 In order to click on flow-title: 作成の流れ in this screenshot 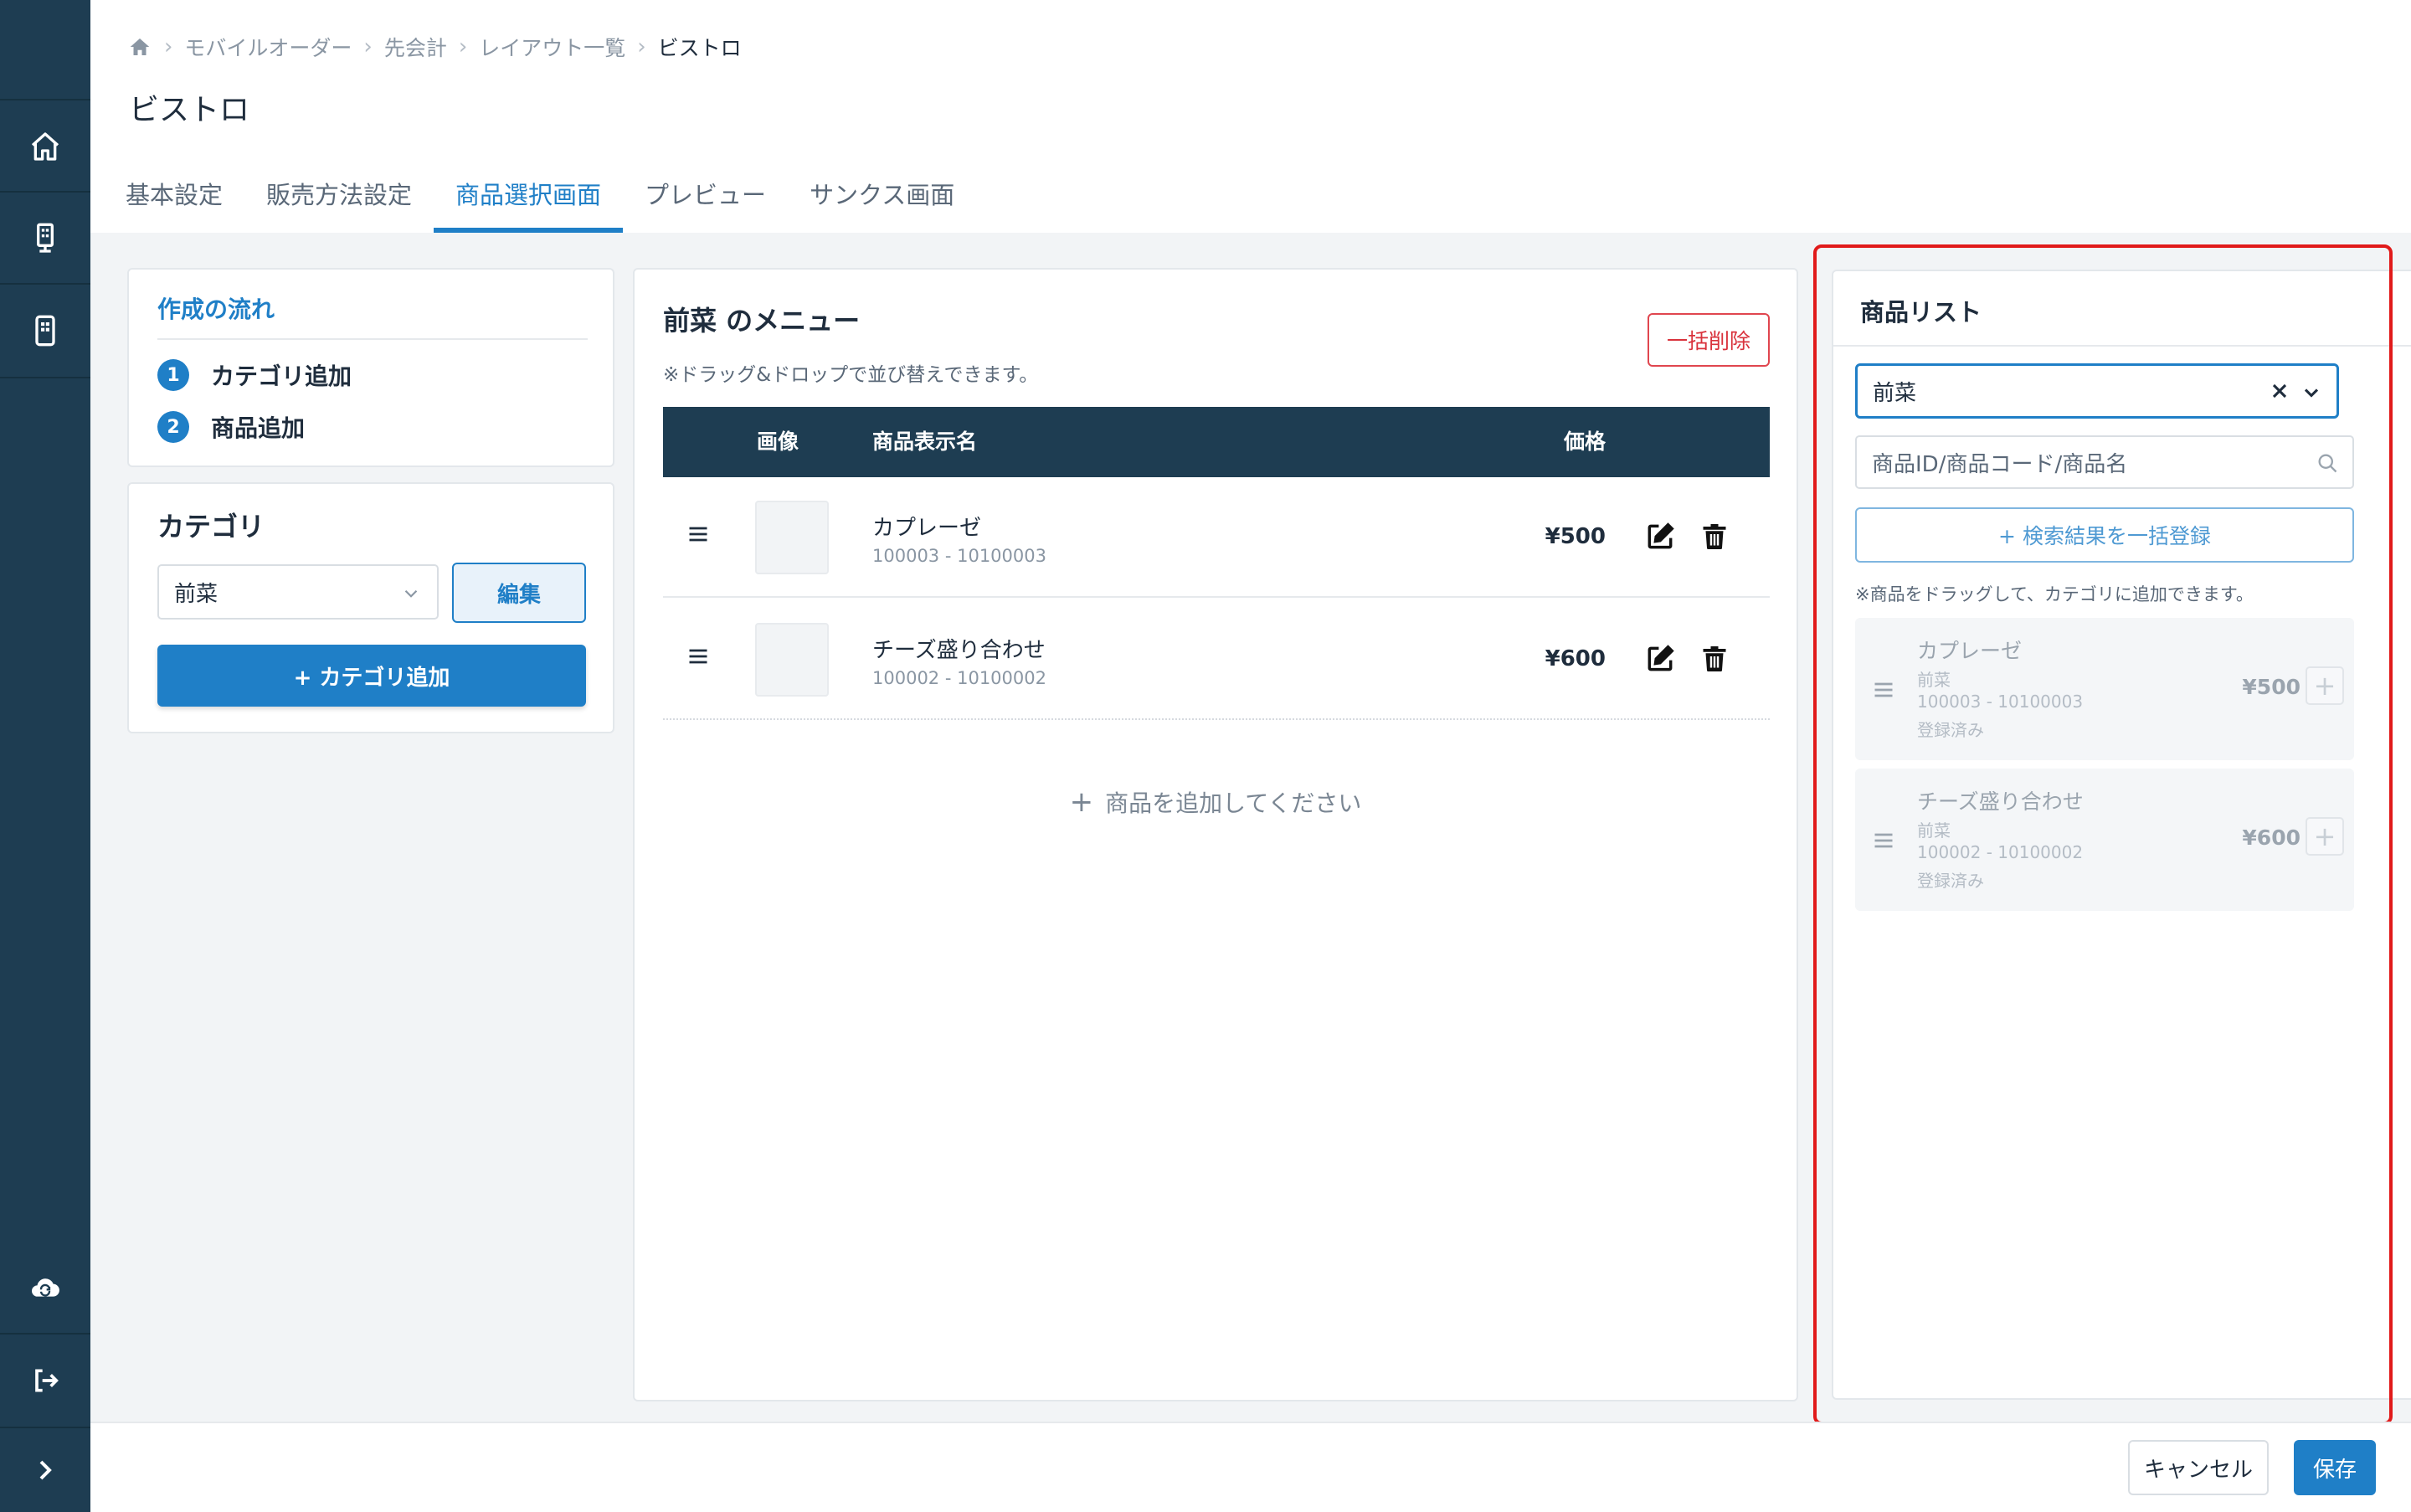, I will do `click(216, 309)`.